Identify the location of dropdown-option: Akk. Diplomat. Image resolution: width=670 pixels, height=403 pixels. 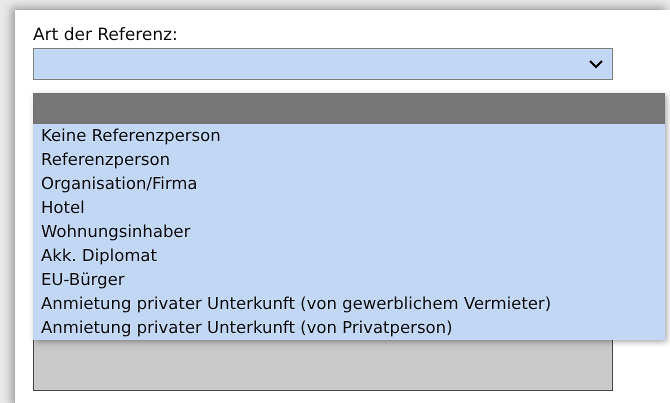
(349, 256).